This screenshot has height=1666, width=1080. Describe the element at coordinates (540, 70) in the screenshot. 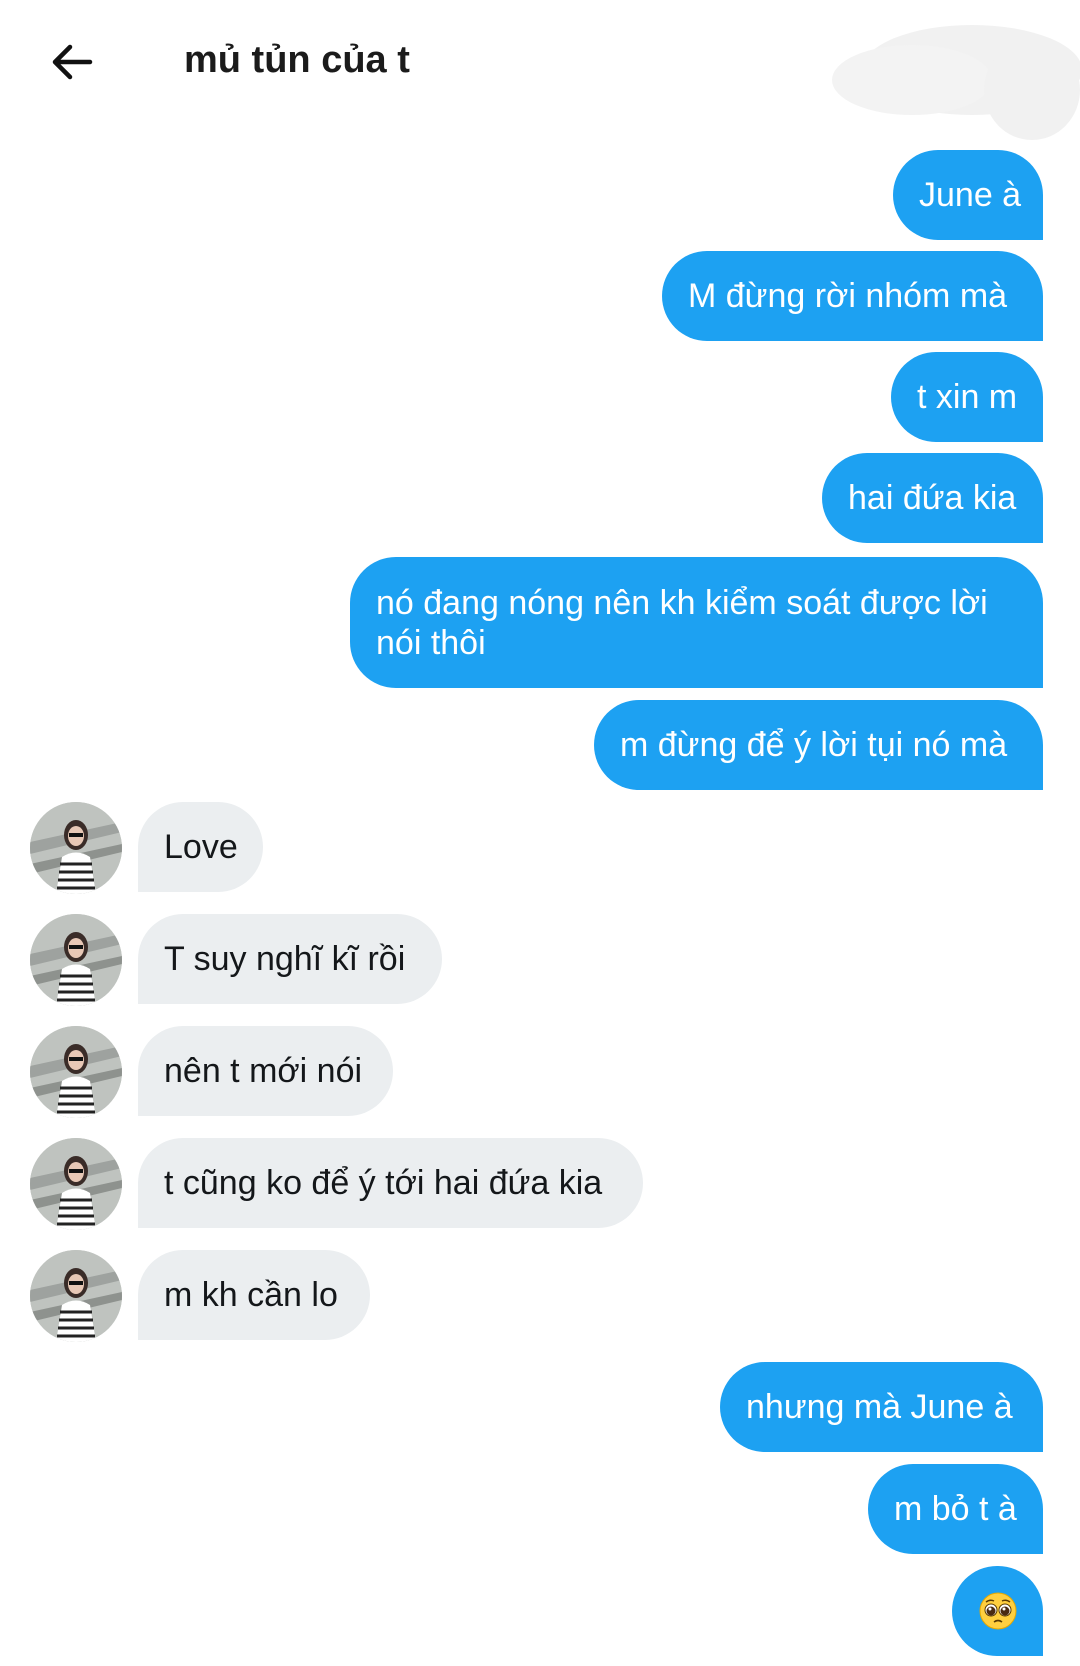

I see `chat-header: mủ tủn của t` at that location.